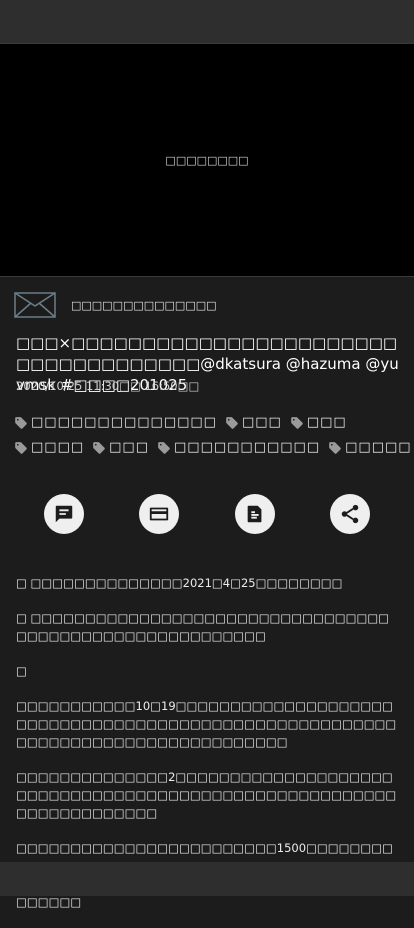 This screenshot has width=414, height=928. I want to click on tag-row: □□□□□□□□□□□□□□ □□□ □□□, so click(210, 422).